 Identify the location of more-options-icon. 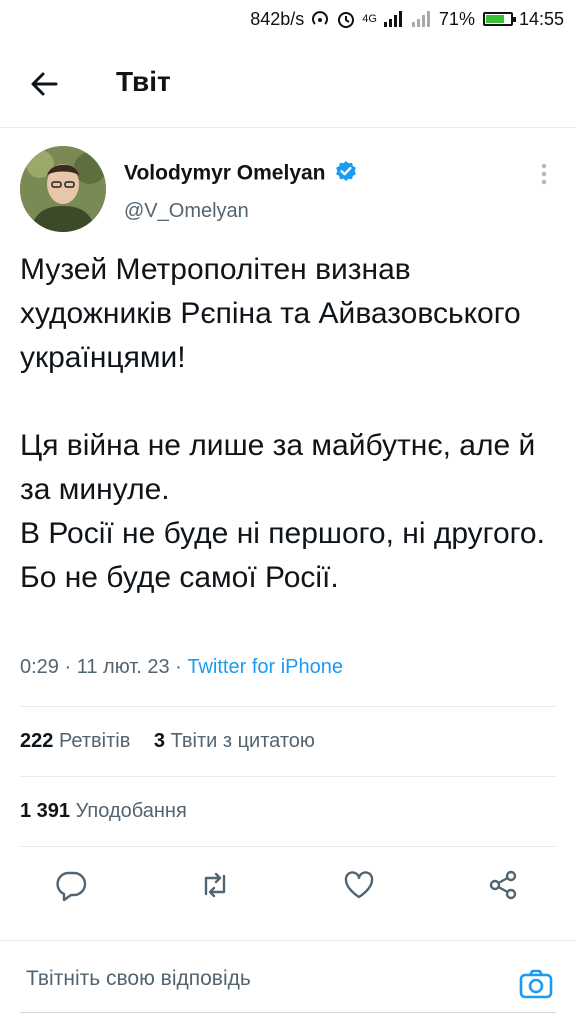
(544, 174).